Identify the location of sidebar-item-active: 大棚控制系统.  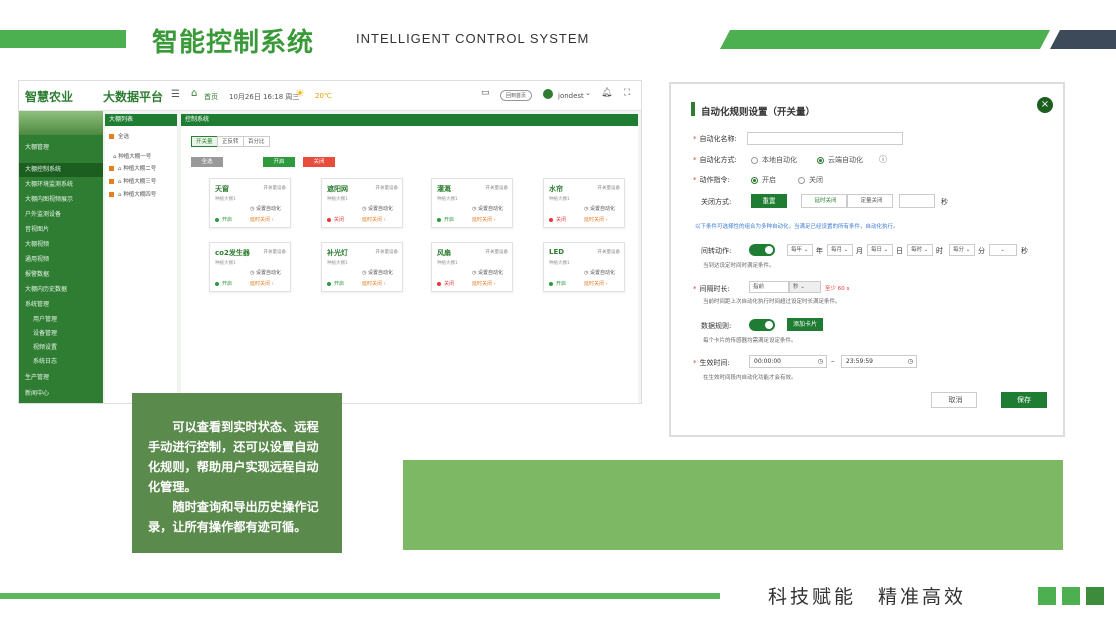
(61, 170).